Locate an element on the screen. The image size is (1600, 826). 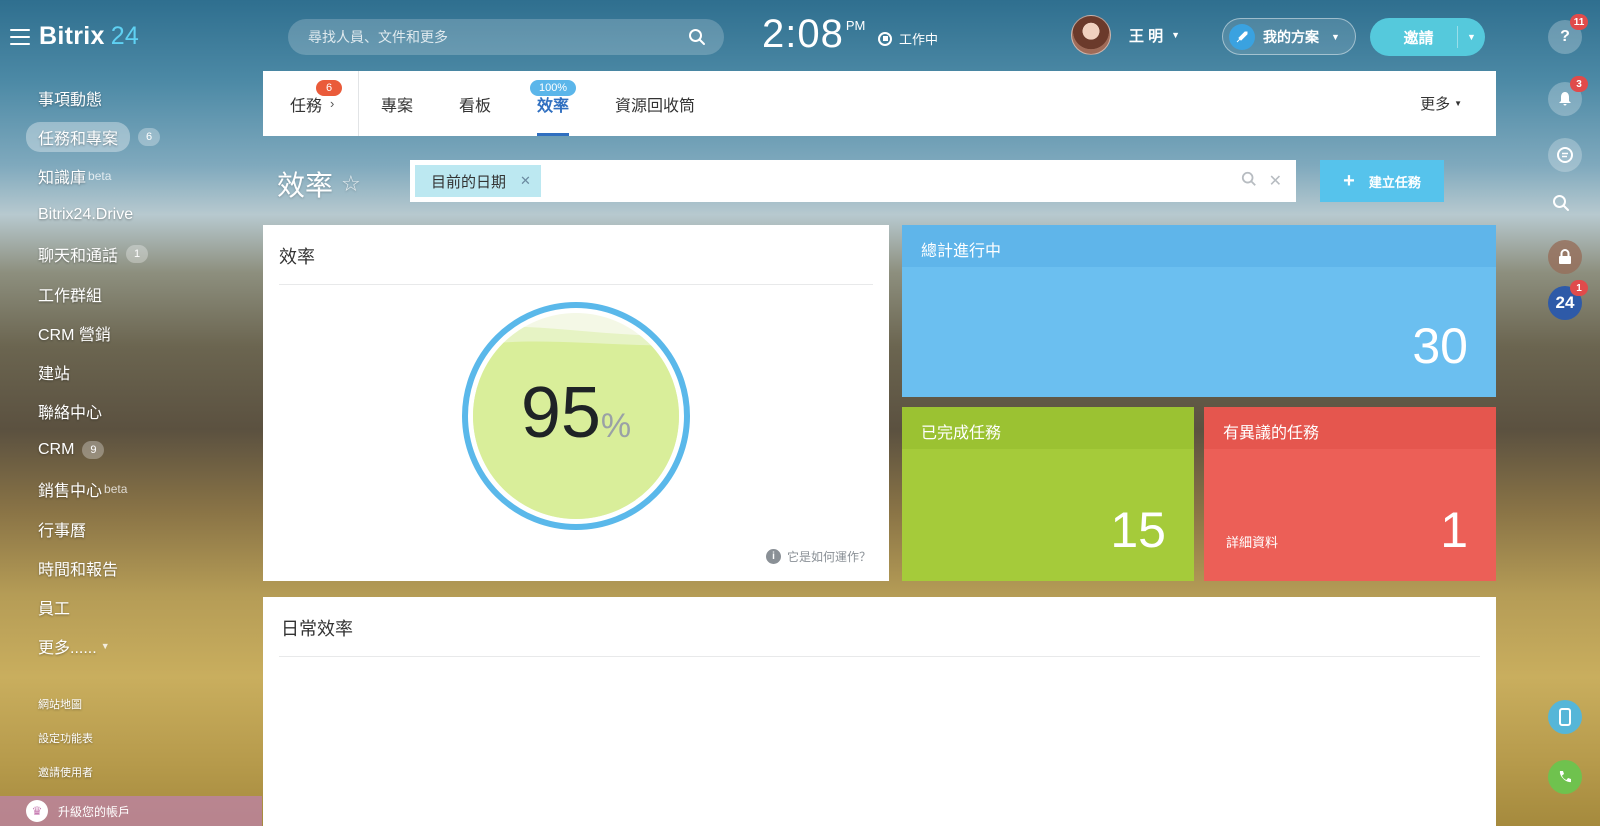
invite-button: 邀請 ▼ is located at coordinates (1427, 37).